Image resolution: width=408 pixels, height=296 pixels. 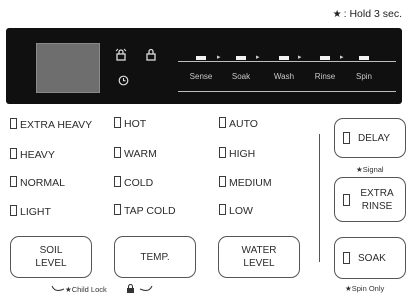 I want to click on temp-option-tap-cold: TAP COLD, so click(x=145, y=210).